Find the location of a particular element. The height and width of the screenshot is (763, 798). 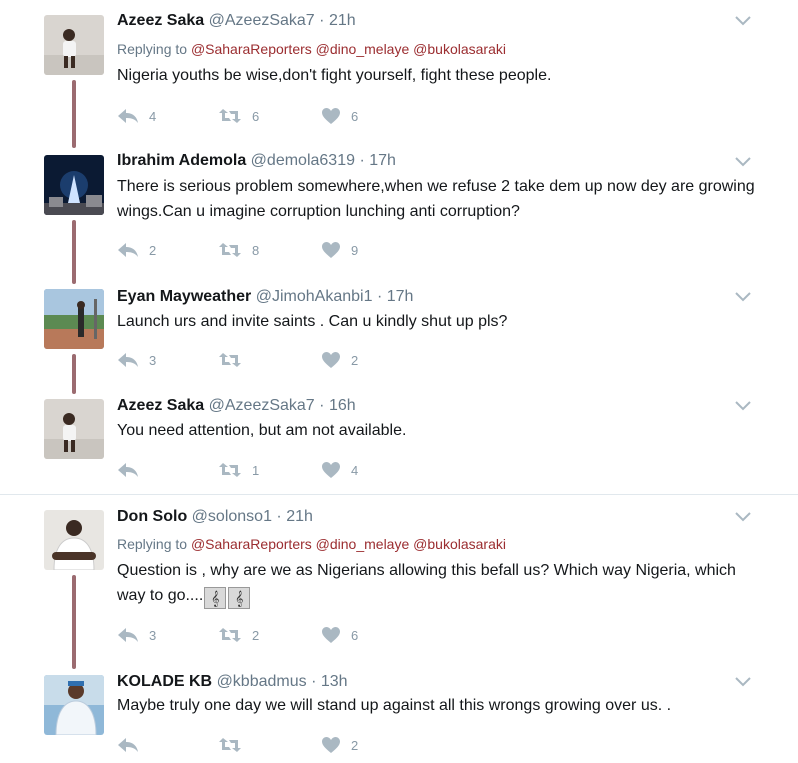

user-handle: @JimohAkanbi1 is located at coordinates (314, 296).